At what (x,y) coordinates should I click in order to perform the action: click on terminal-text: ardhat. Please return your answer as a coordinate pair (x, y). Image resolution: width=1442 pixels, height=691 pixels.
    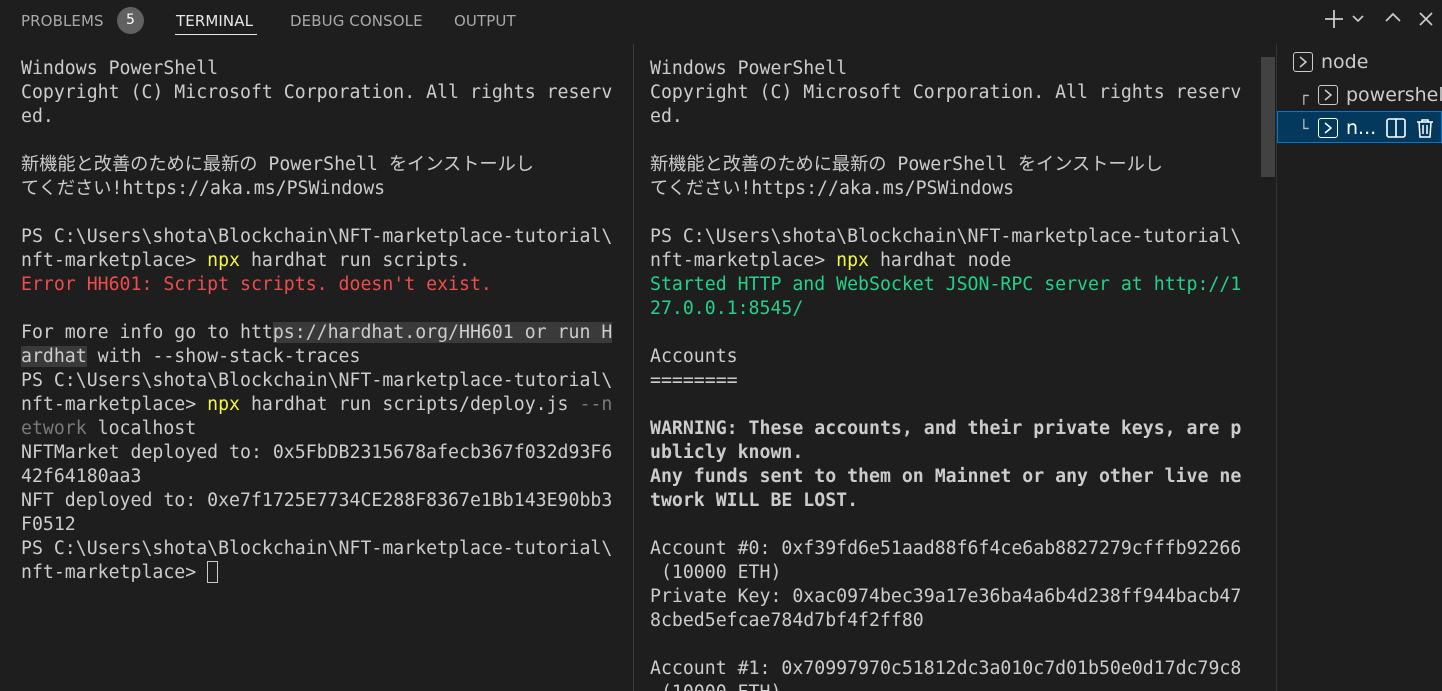
    Looking at the image, I should click on (54, 356).